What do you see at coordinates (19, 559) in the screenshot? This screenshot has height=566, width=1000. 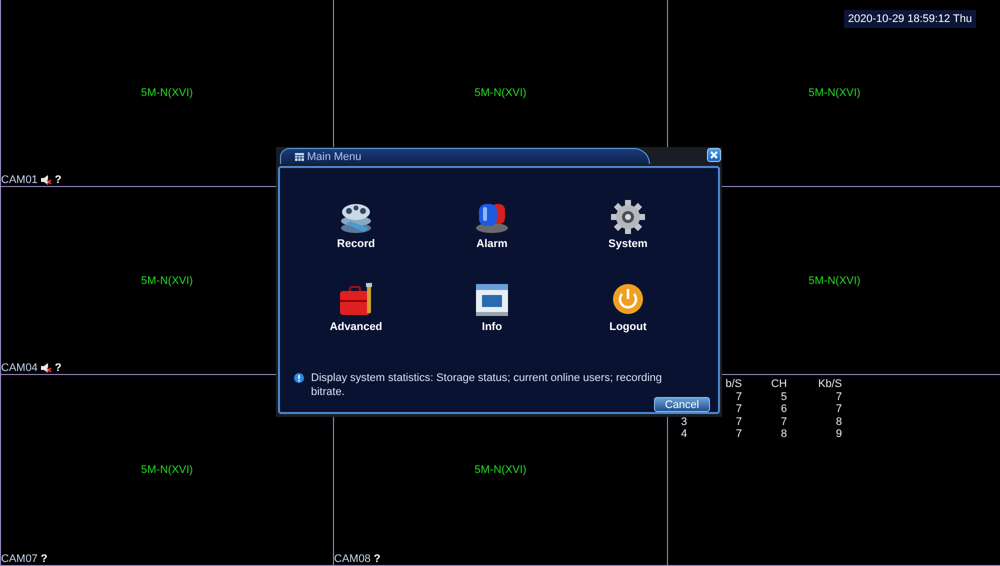 I see `camera-name: CAM07` at bounding box center [19, 559].